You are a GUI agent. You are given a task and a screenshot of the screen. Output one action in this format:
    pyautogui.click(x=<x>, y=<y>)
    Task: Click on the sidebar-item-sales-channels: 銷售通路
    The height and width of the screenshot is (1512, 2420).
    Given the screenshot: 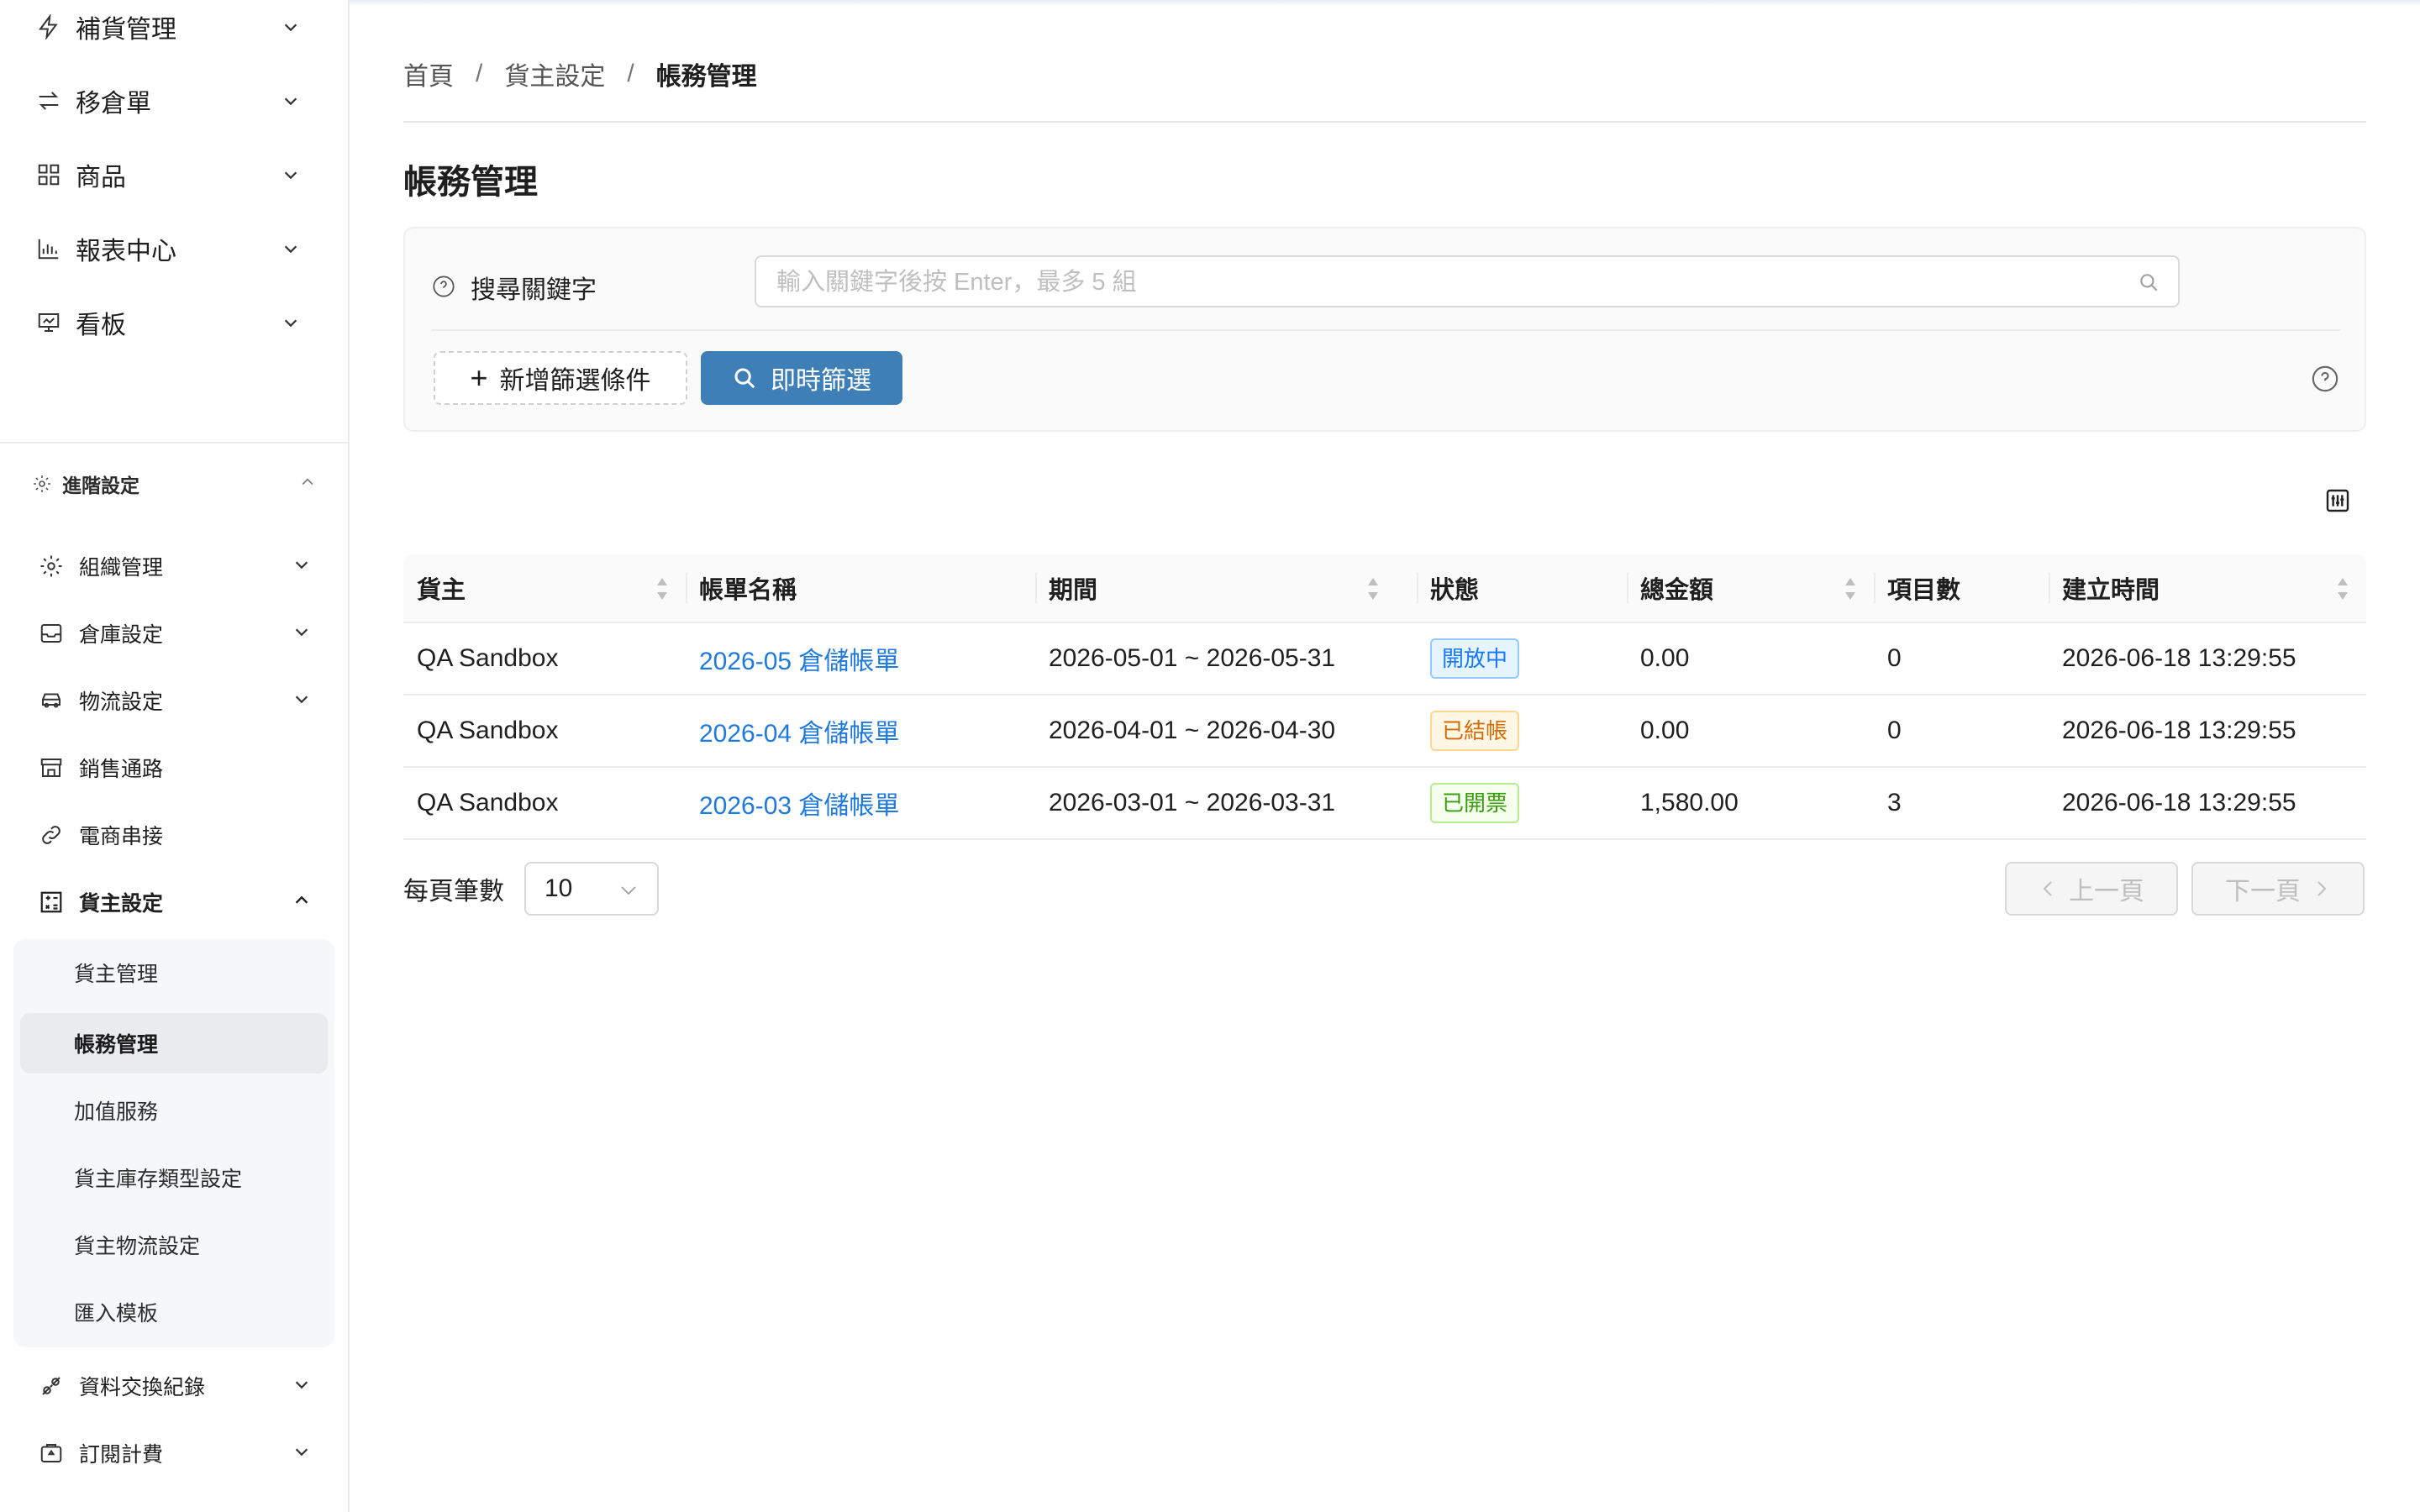 What is the action you would take?
    pyautogui.click(x=174, y=767)
    